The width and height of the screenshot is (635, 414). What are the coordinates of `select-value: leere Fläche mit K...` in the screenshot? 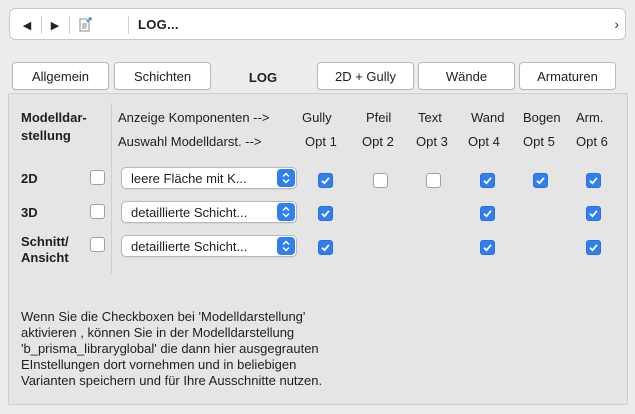 It's located at (189, 178).